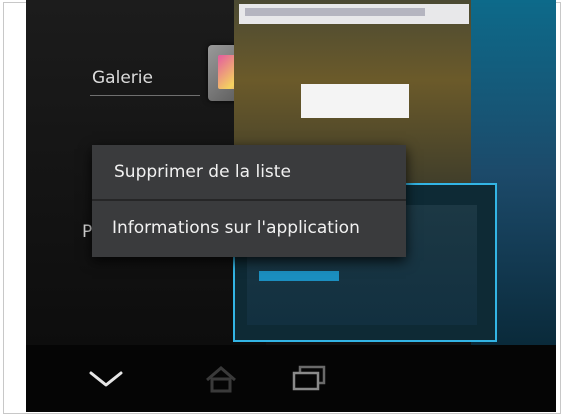 Image resolution: width=569 pixels, height=414 pixels. I want to click on recent-apps-icon, so click(309, 377).